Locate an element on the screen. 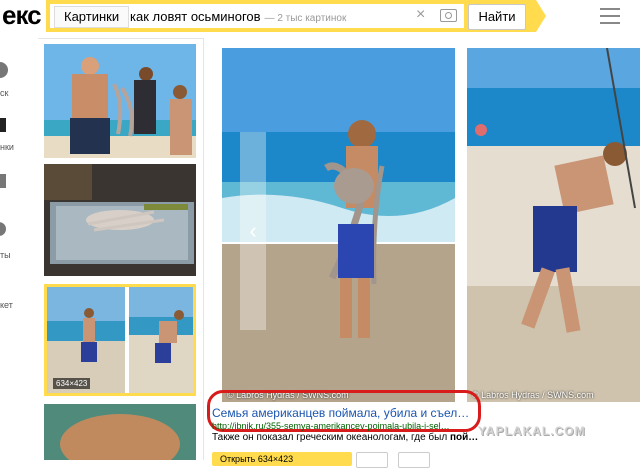 This screenshot has height=468, width=640. thumbnail-1-image is located at coordinates (120, 101).